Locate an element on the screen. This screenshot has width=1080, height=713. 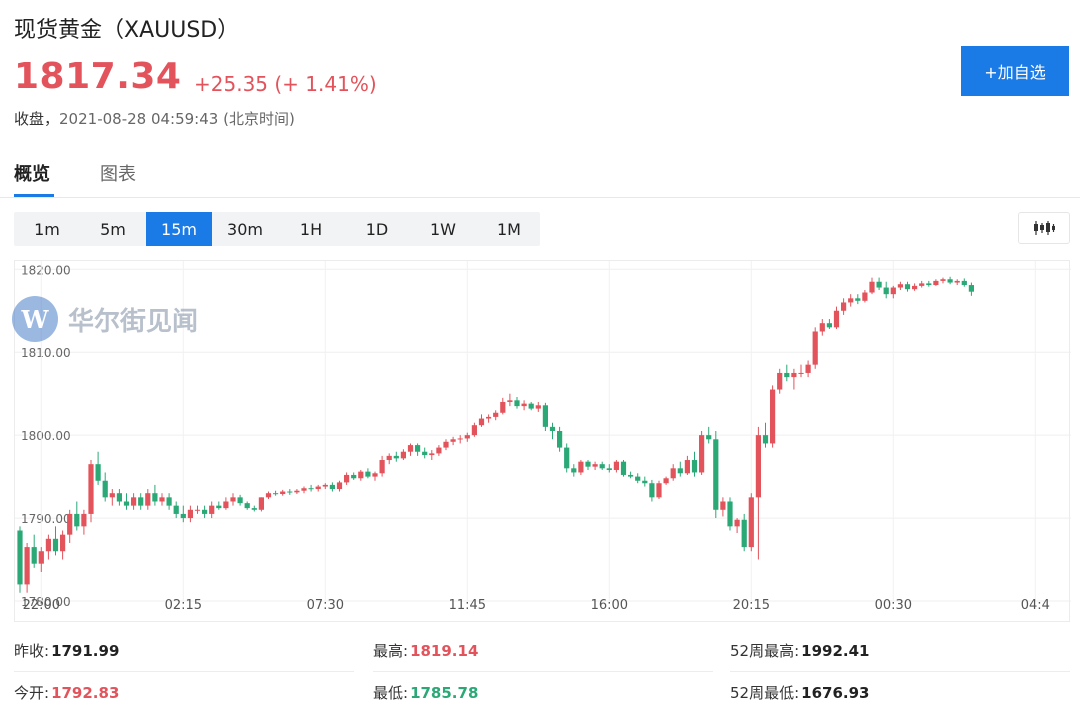
period-30m: 30m is located at coordinates (245, 229).